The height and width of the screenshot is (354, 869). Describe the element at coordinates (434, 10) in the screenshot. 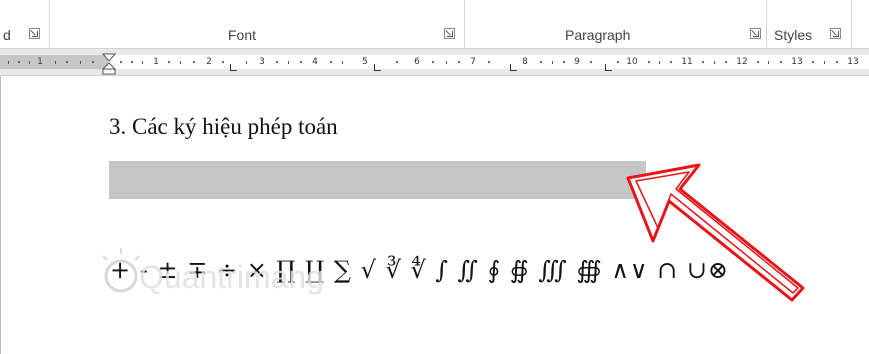

I see `ribbon-commands-area` at that location.